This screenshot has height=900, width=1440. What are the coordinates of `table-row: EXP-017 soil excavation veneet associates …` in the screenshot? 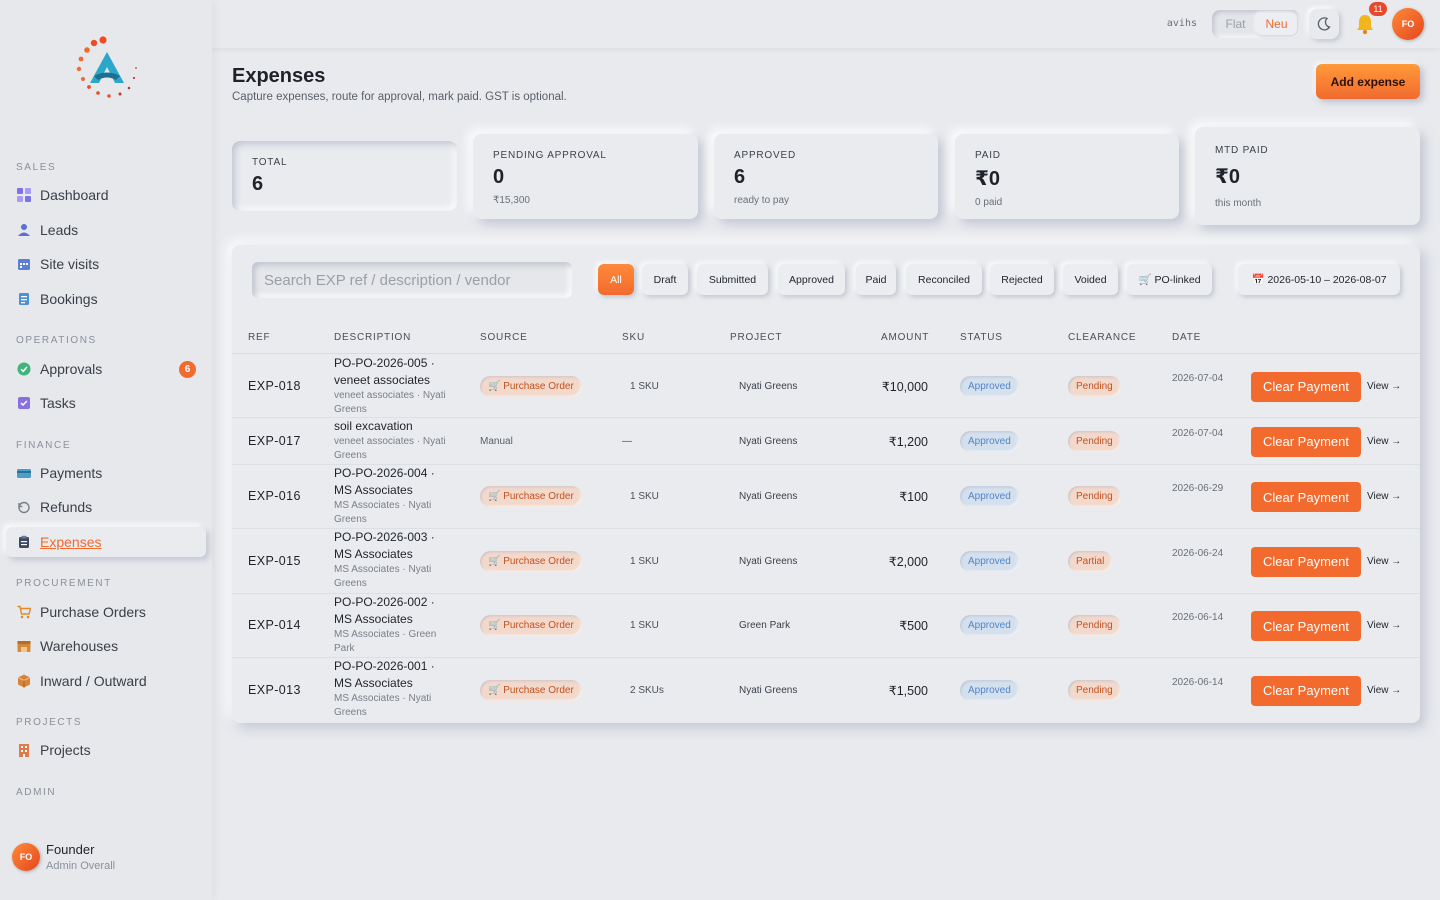 It's located at (826, 441).